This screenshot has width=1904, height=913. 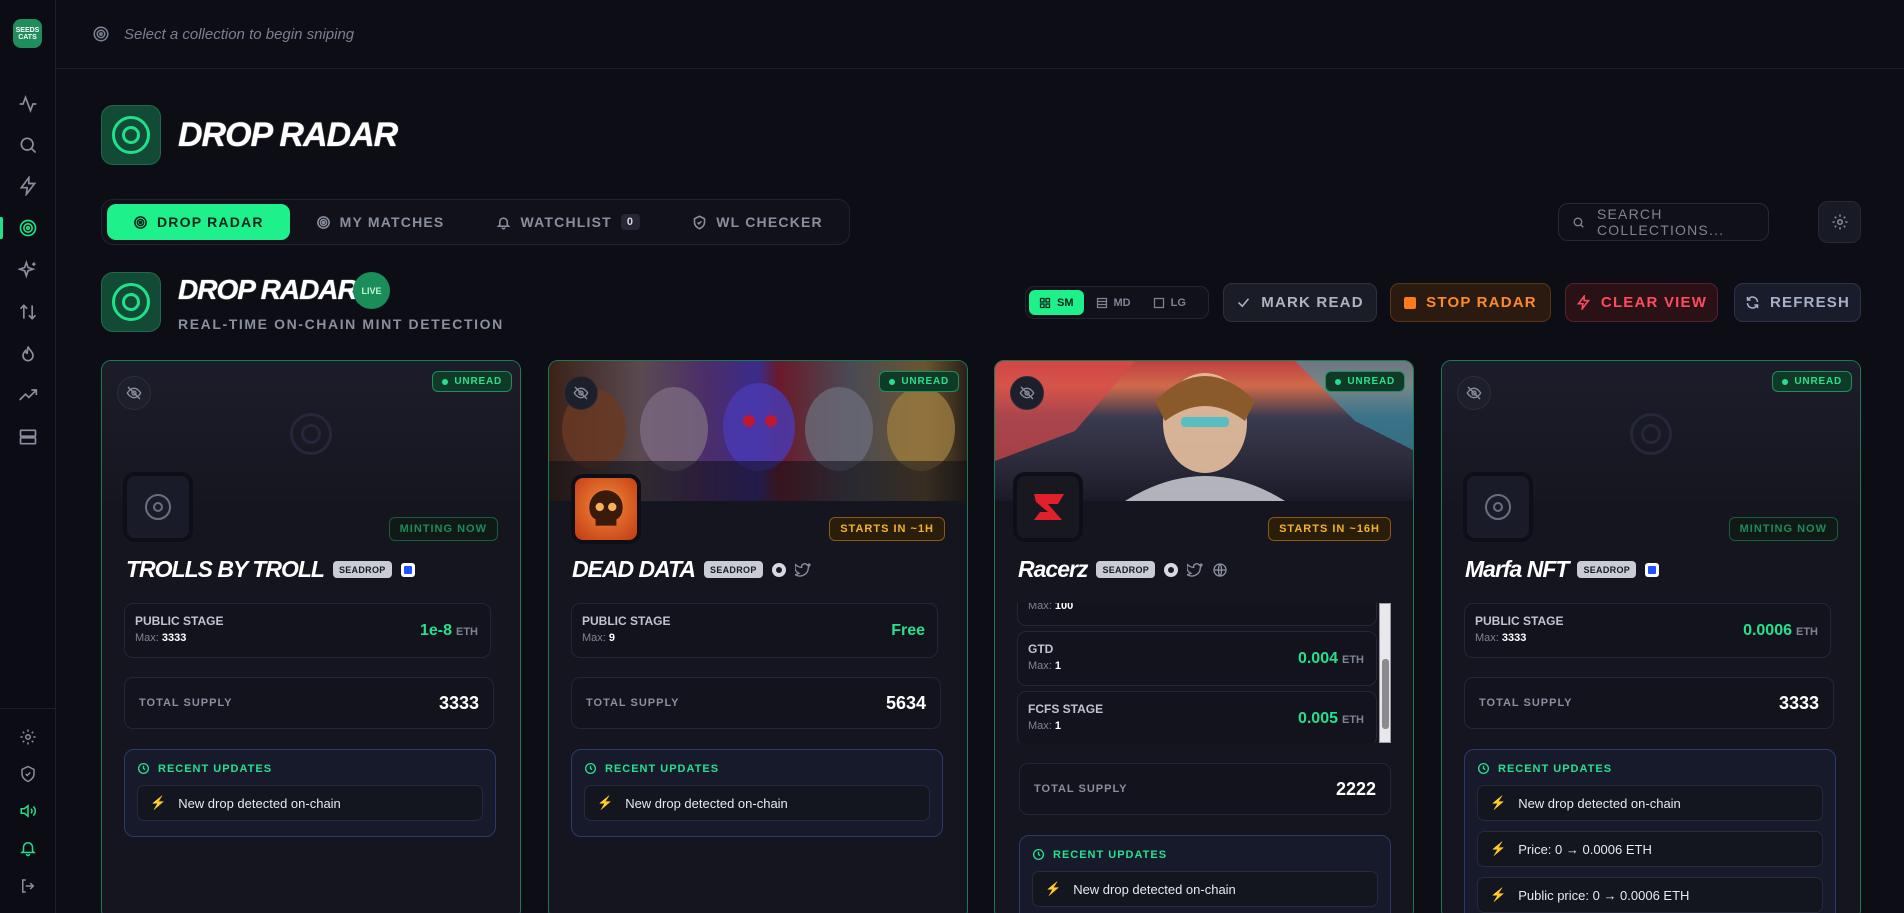 What do you see at coordinates (28, 848) in the screenshot?
I see `sidebar-item-bell` at bounding box center [28, 848].